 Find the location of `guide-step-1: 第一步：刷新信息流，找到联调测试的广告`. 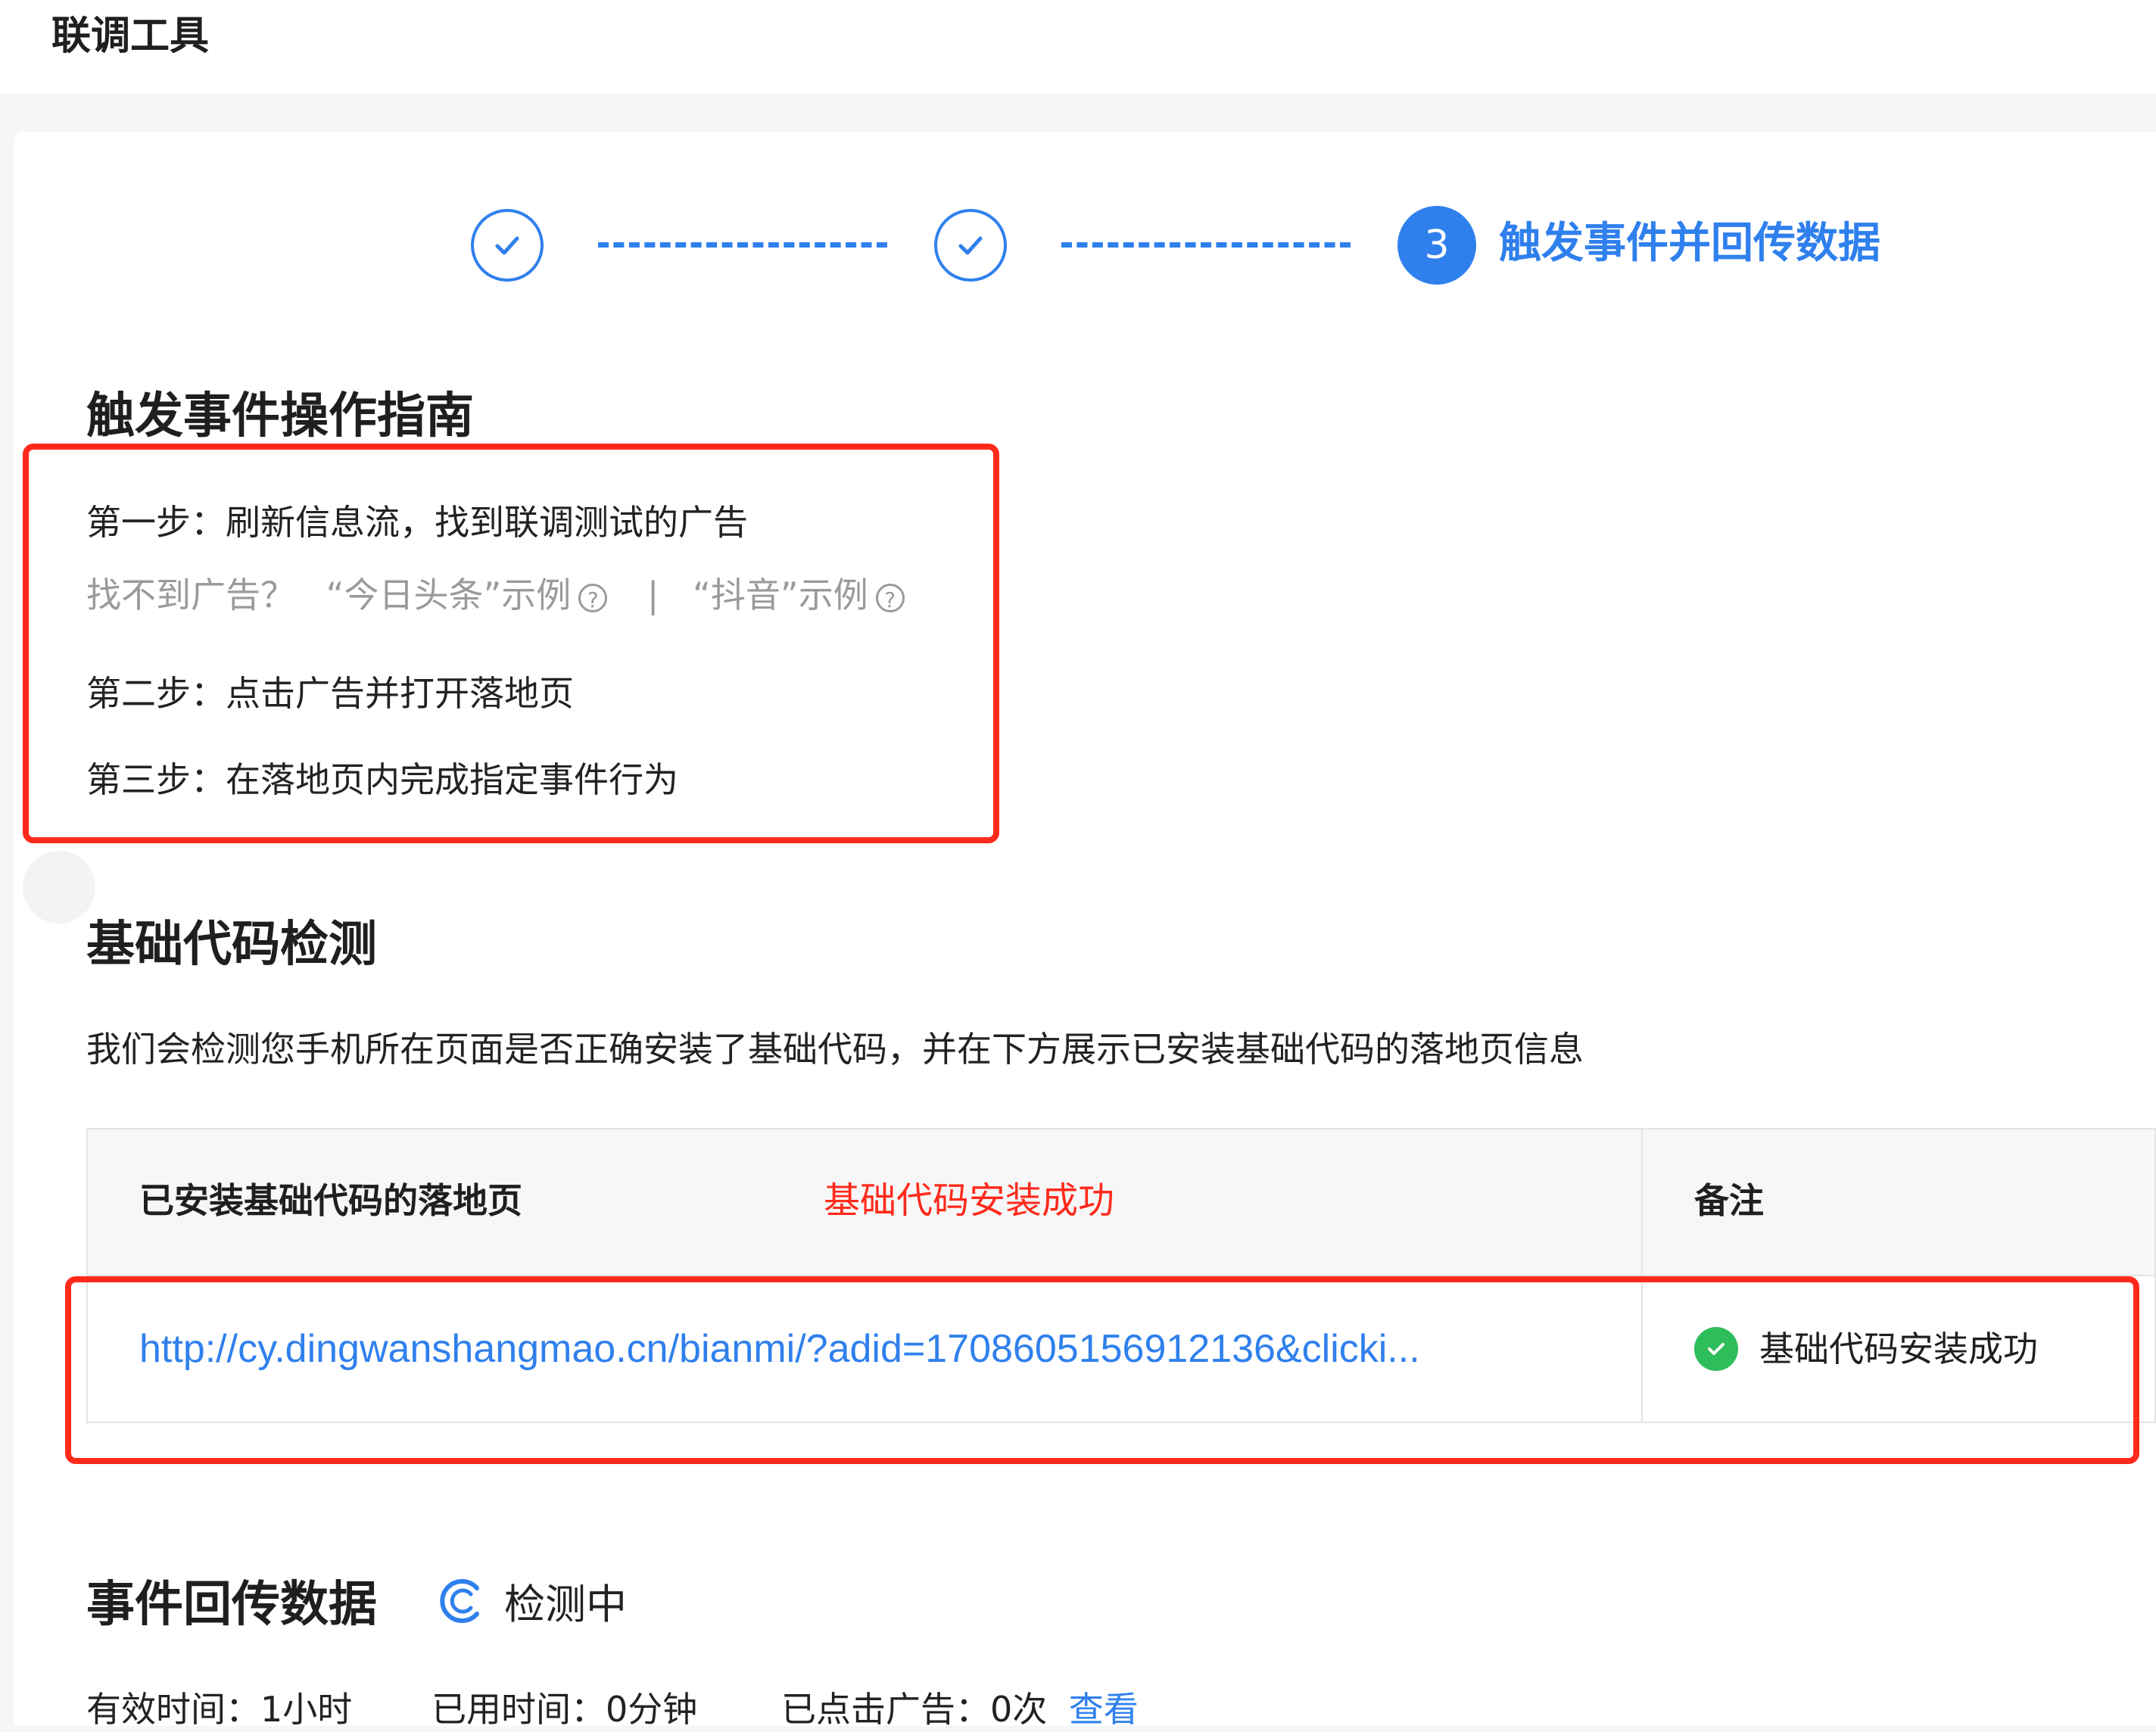

guide-step-1: 第一步：刷新信息流，找到联调测试的广告 is located at coordinates (417, 522).